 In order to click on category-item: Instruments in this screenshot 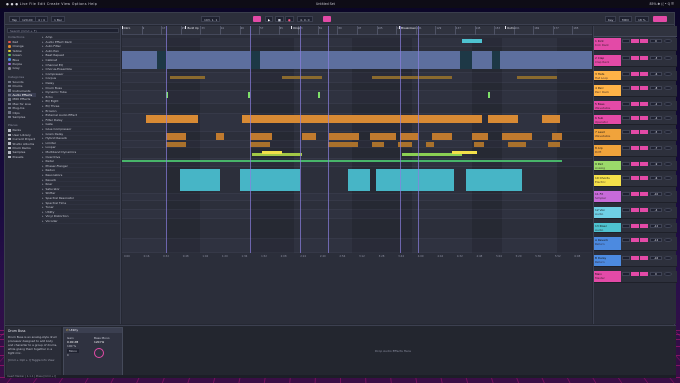, I will do `click(22, 91)`.